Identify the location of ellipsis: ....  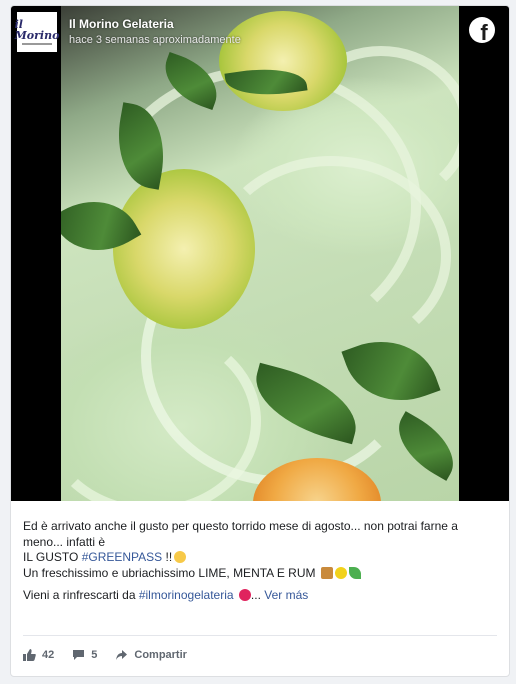
(255, 595).